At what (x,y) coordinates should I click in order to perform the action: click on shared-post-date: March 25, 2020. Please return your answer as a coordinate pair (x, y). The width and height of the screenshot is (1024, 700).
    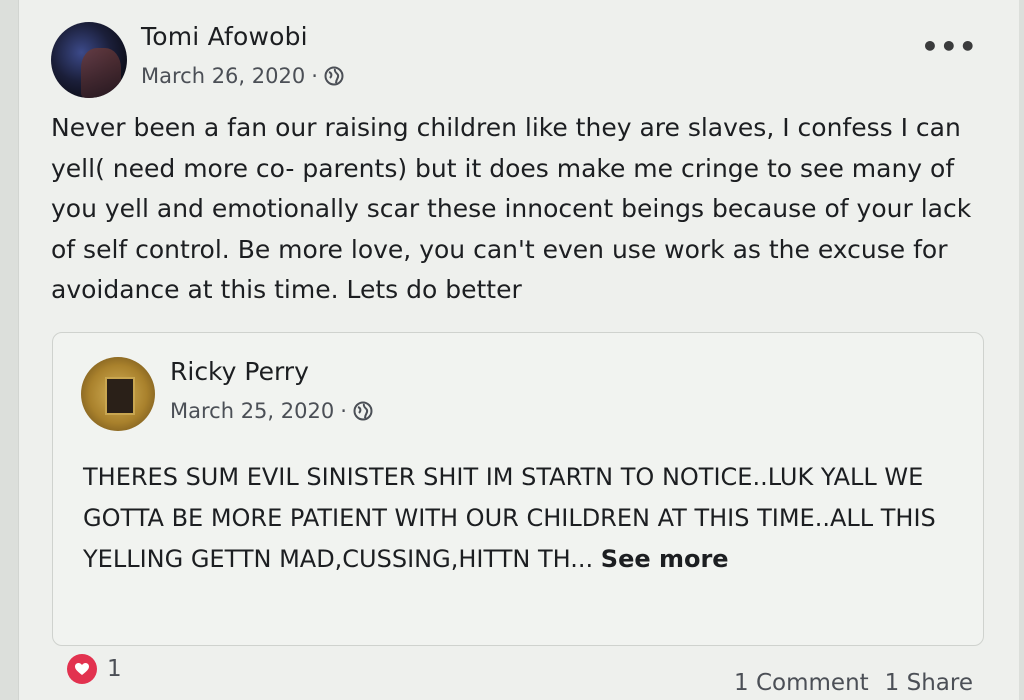
    Looking at the image, I should click on (252, 411).